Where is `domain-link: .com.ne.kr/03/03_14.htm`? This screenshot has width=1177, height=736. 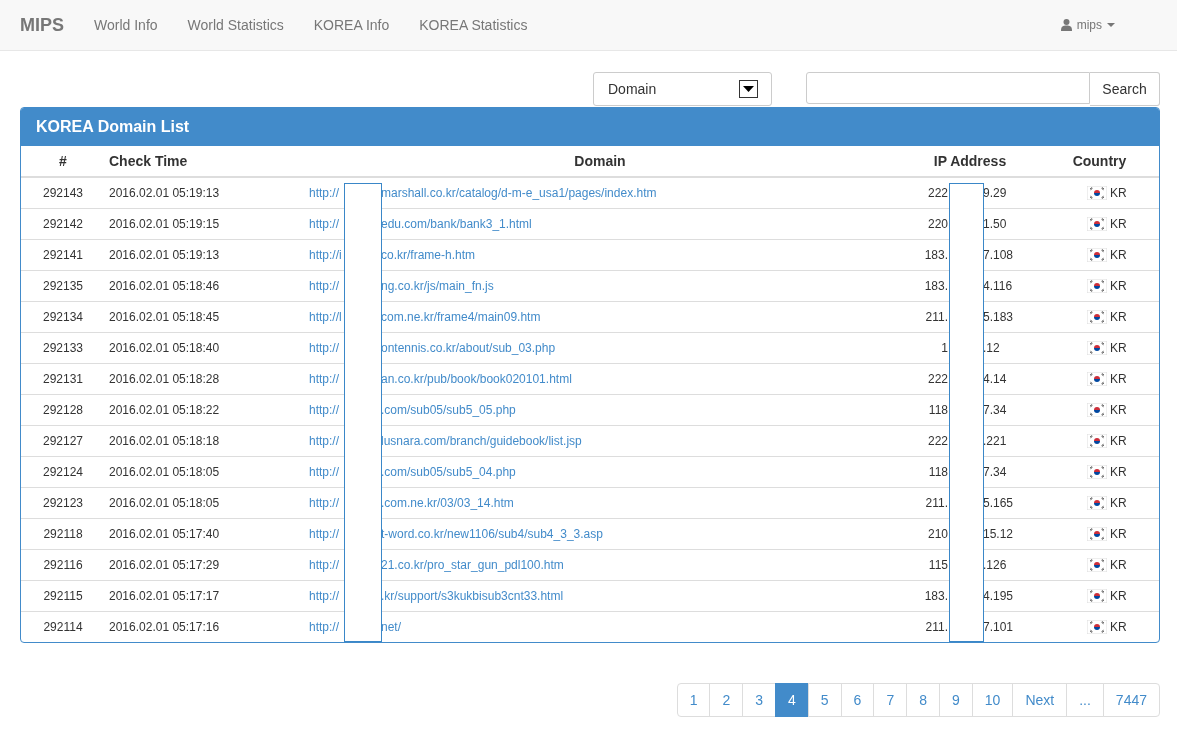 domain-link: .com.ne.kr/03/03_14.htm is located at coordinates (447, 503).